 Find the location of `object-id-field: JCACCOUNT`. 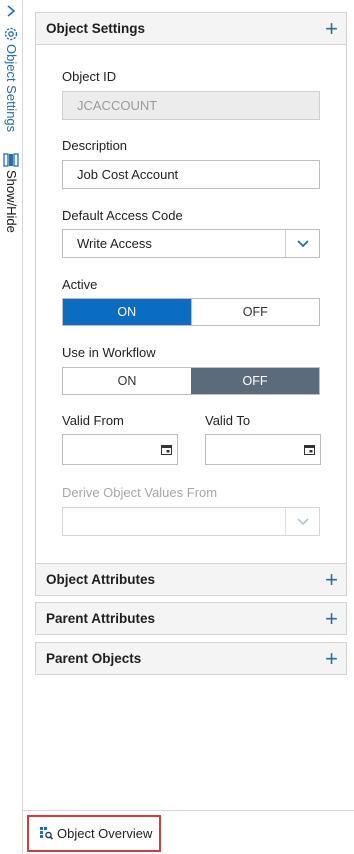

object-id-field: JCACCOUNT is located at coordinates (191, 105).